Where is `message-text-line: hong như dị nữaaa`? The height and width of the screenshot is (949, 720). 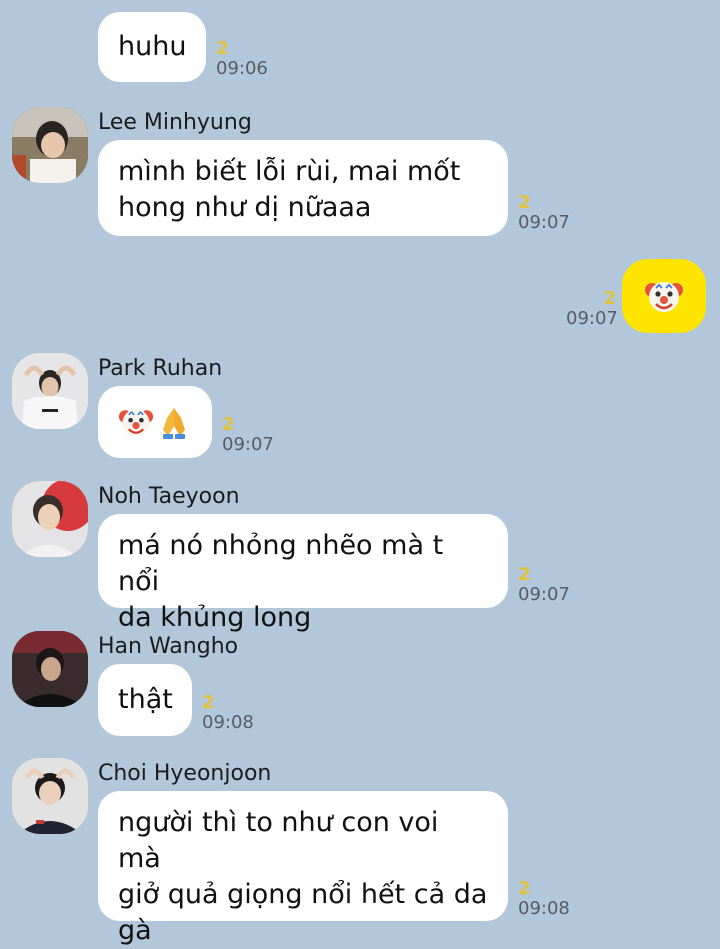
message-text-line: hong như dị nữaaa is located at coordinates (245, 207).